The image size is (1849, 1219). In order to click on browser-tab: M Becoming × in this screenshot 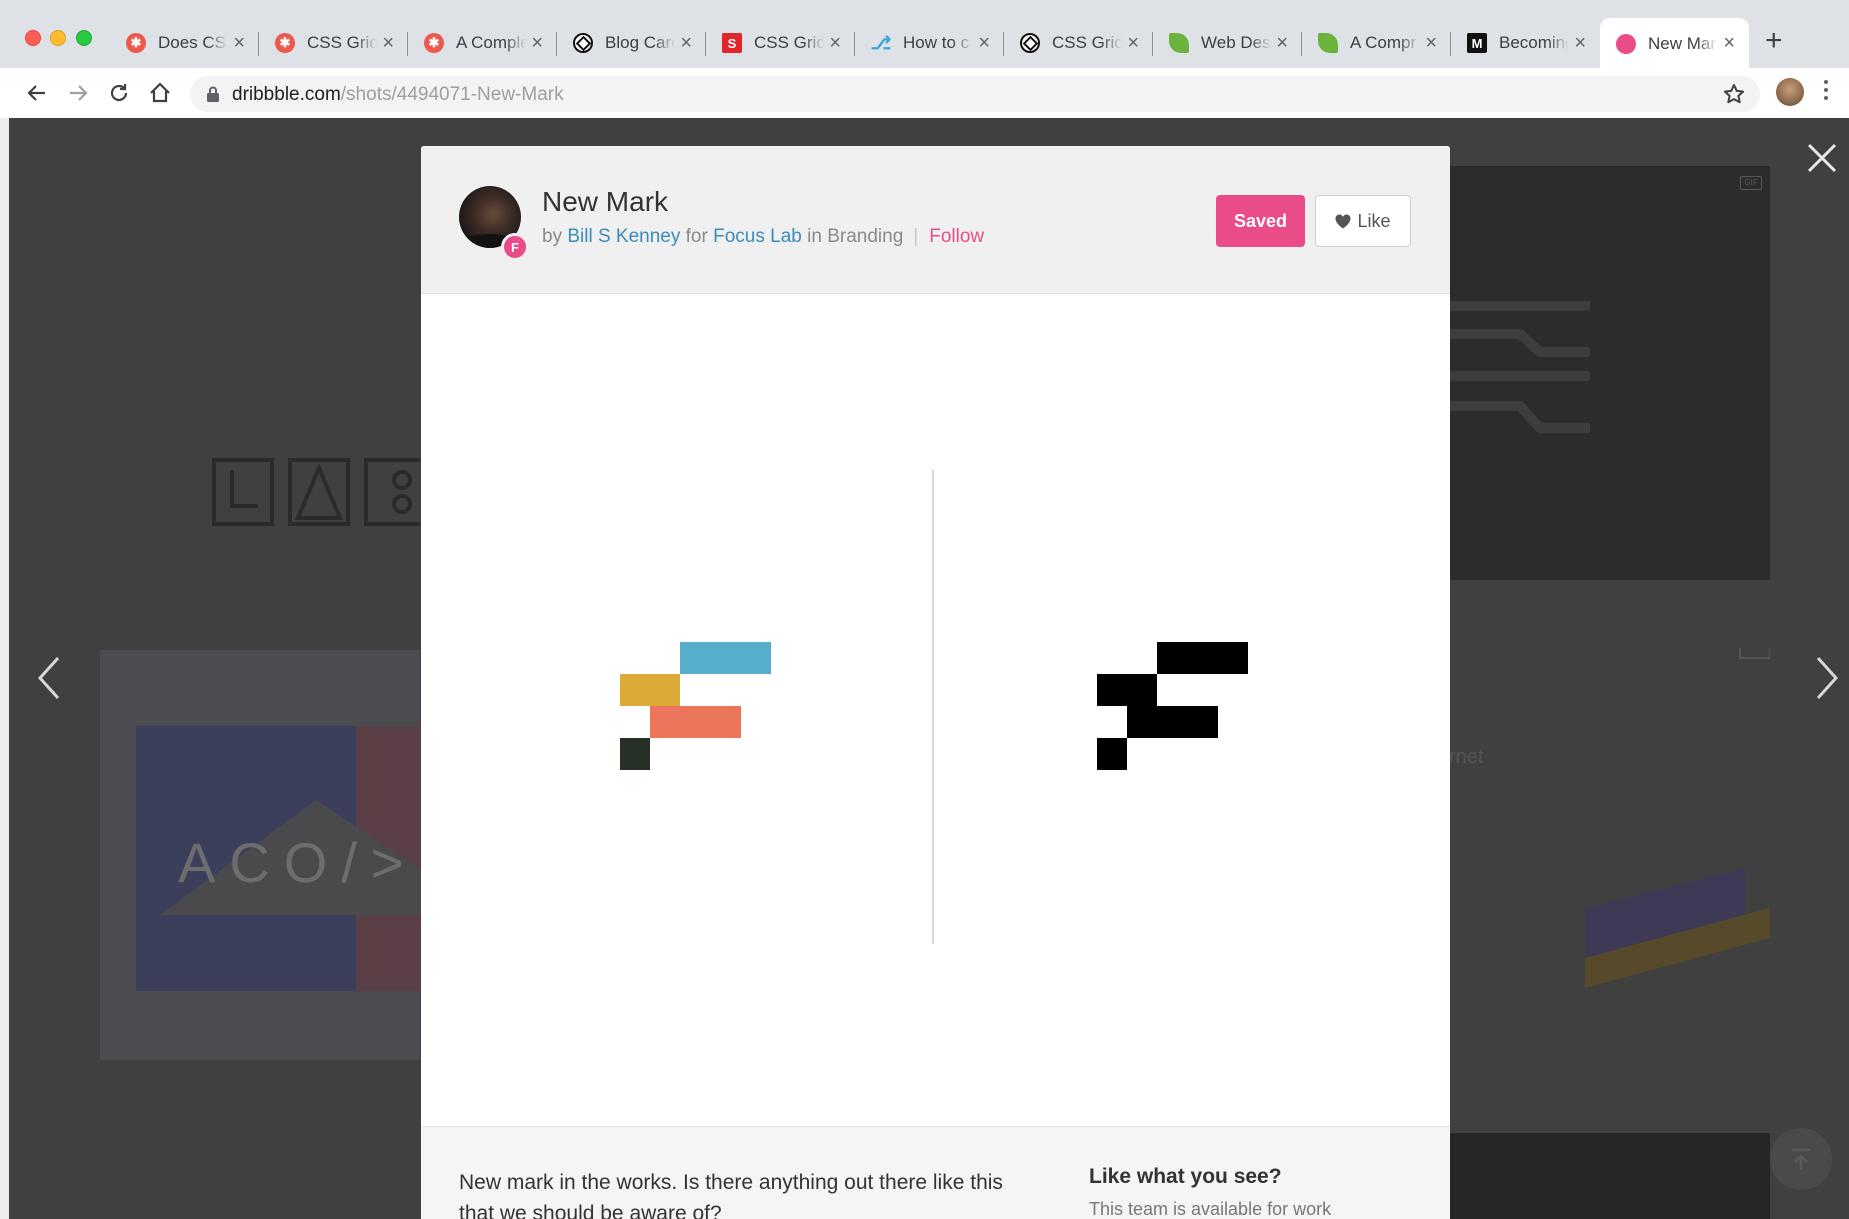, I will do `click(1525, 43)`.